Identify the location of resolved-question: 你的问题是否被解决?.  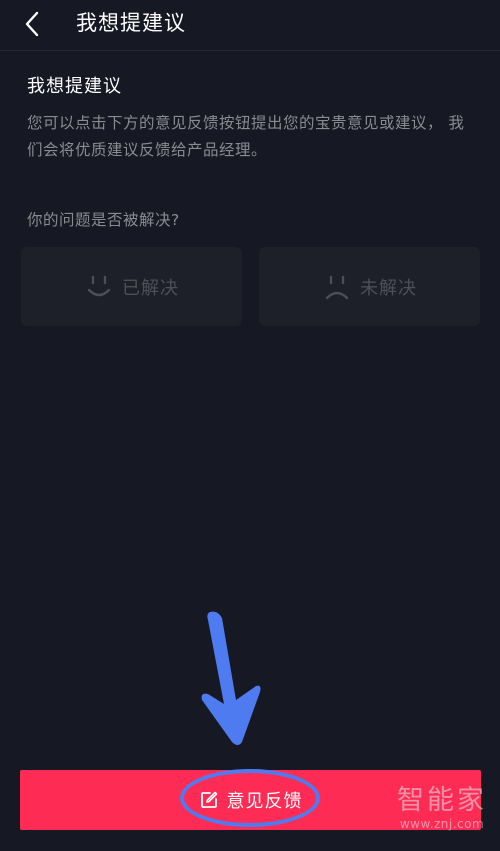
(103, 220).